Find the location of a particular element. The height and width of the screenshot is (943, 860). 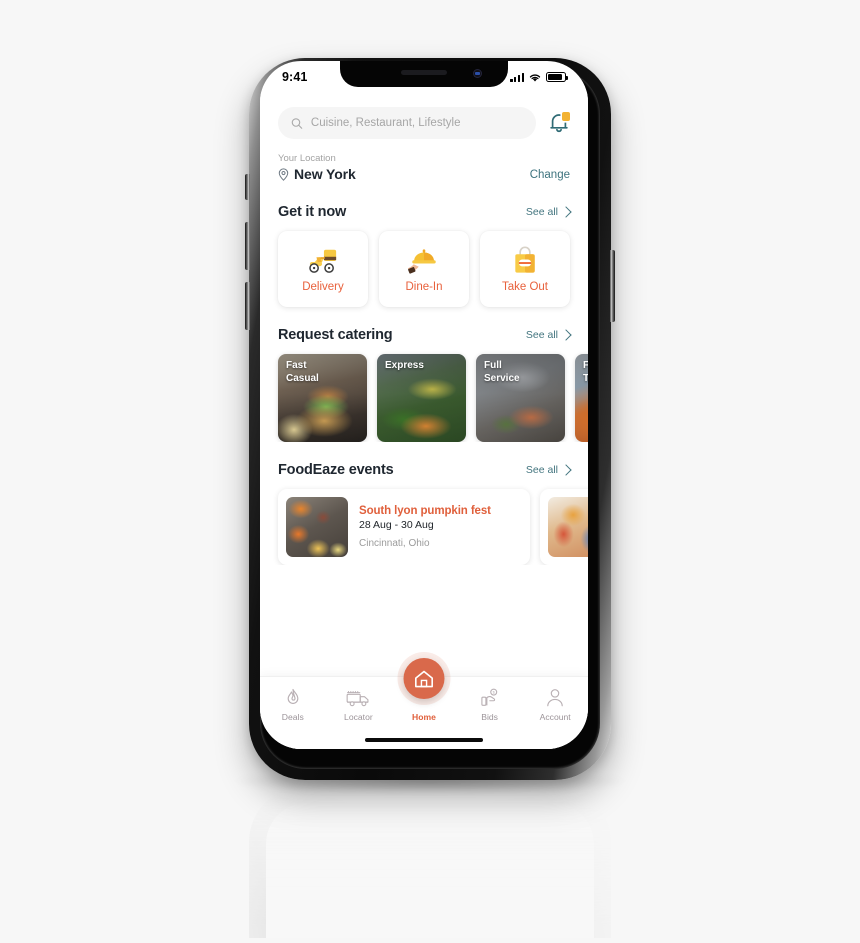

get-it-now-card-dine-in: Dine-In is located at coordinates (424, 269).